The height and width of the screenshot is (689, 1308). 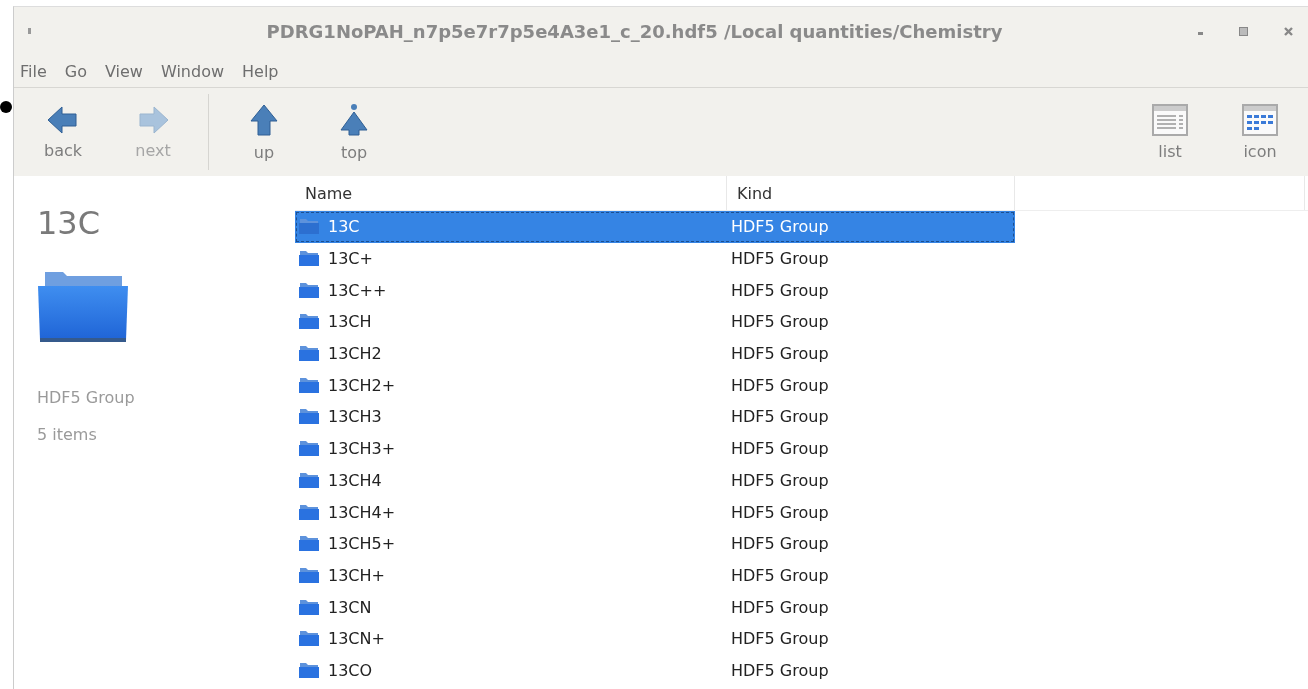 I want to click on top-button: top, so click(x=354, y=132).